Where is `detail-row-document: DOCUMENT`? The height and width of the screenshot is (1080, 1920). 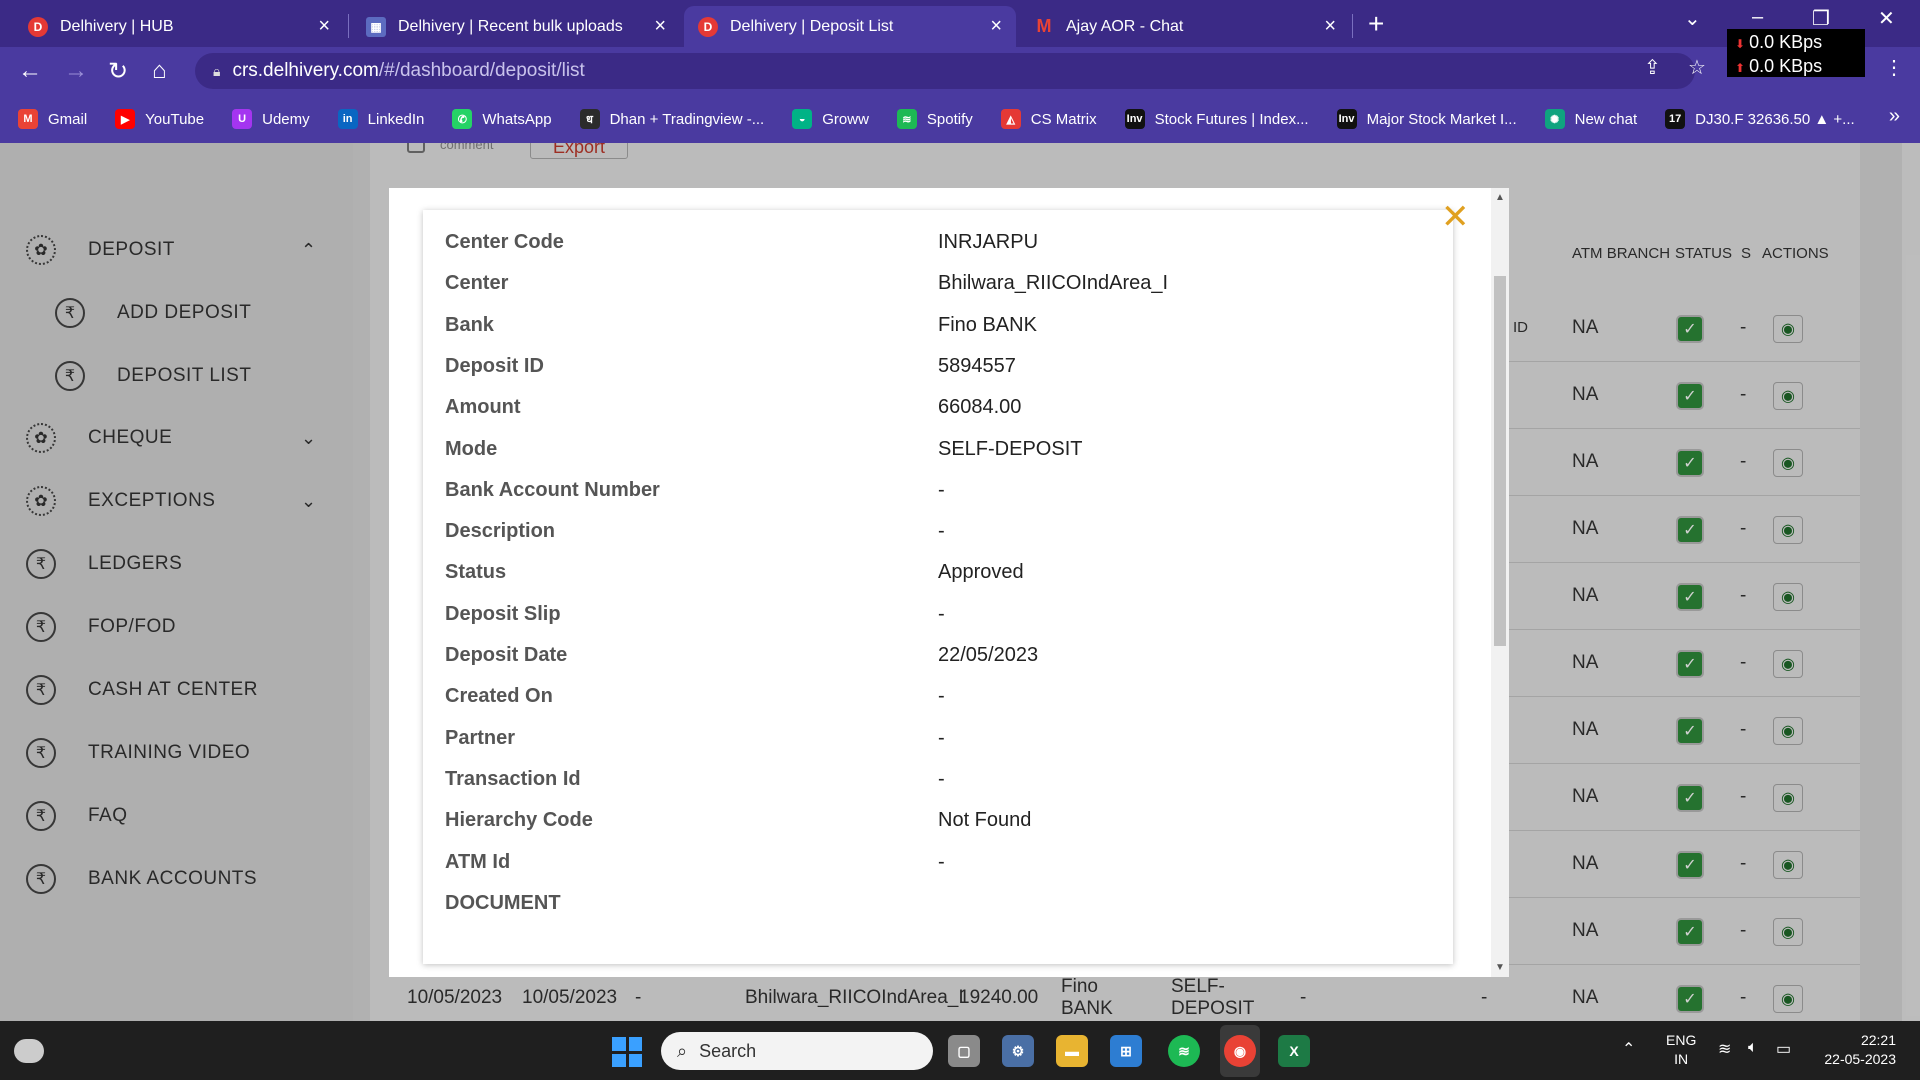 detail-row-document: DOCUMENT is located at coordinates (923, 908).